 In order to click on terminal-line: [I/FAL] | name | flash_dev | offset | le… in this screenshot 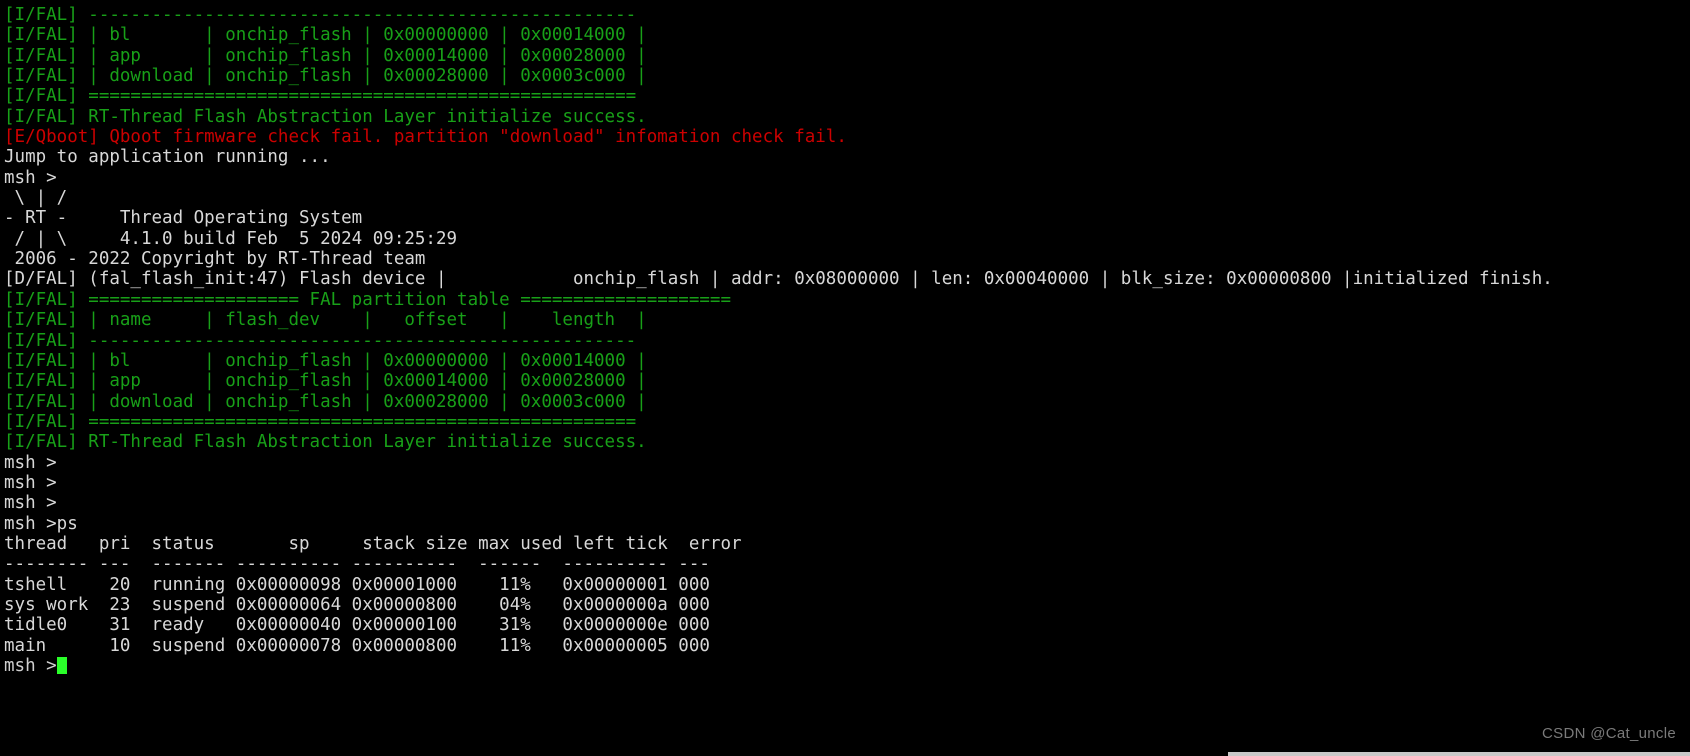, I will do `click(325, 320)`.